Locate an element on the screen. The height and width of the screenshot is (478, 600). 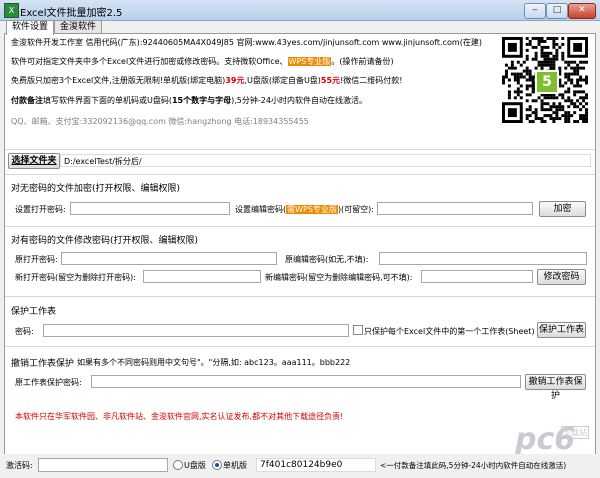
activation-code-input is located at coordinates (103, 465).